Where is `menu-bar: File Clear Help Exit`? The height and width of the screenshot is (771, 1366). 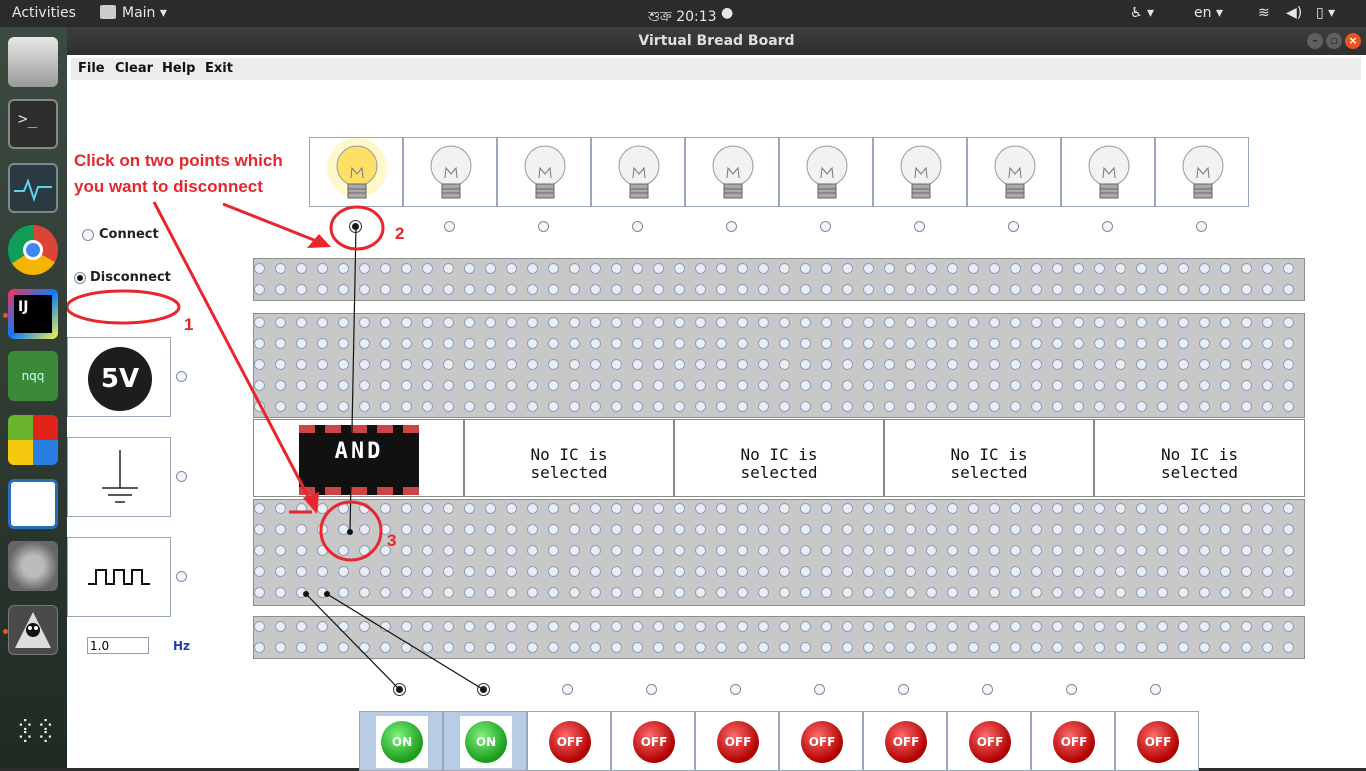 menu-bar: File Clear Help Exit is located at coordinates (716, 69).